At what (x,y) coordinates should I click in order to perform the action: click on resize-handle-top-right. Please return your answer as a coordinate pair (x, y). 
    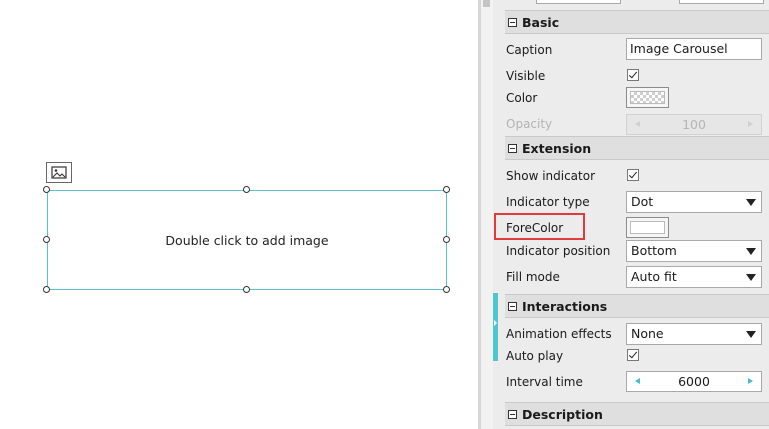
    Looking at the image, I should click on (446, 189).